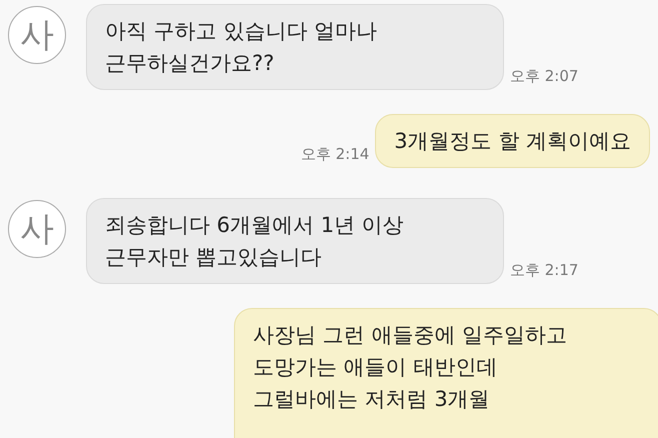  I want to click on message-bubble: 죄송합니다 6개월에서 1년 이상 근무자만 뽑고있습니다, so click(295, 241).